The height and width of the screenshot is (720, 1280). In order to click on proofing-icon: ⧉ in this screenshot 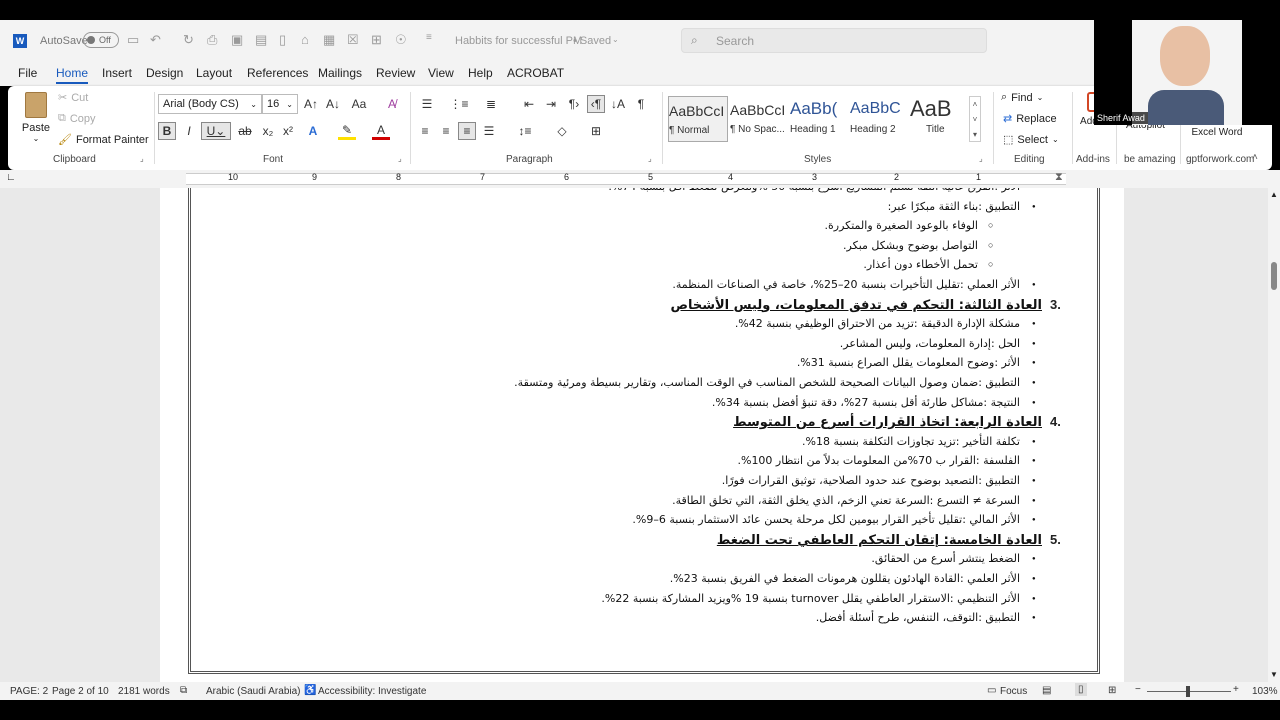, I will do `click(183, 690)`.